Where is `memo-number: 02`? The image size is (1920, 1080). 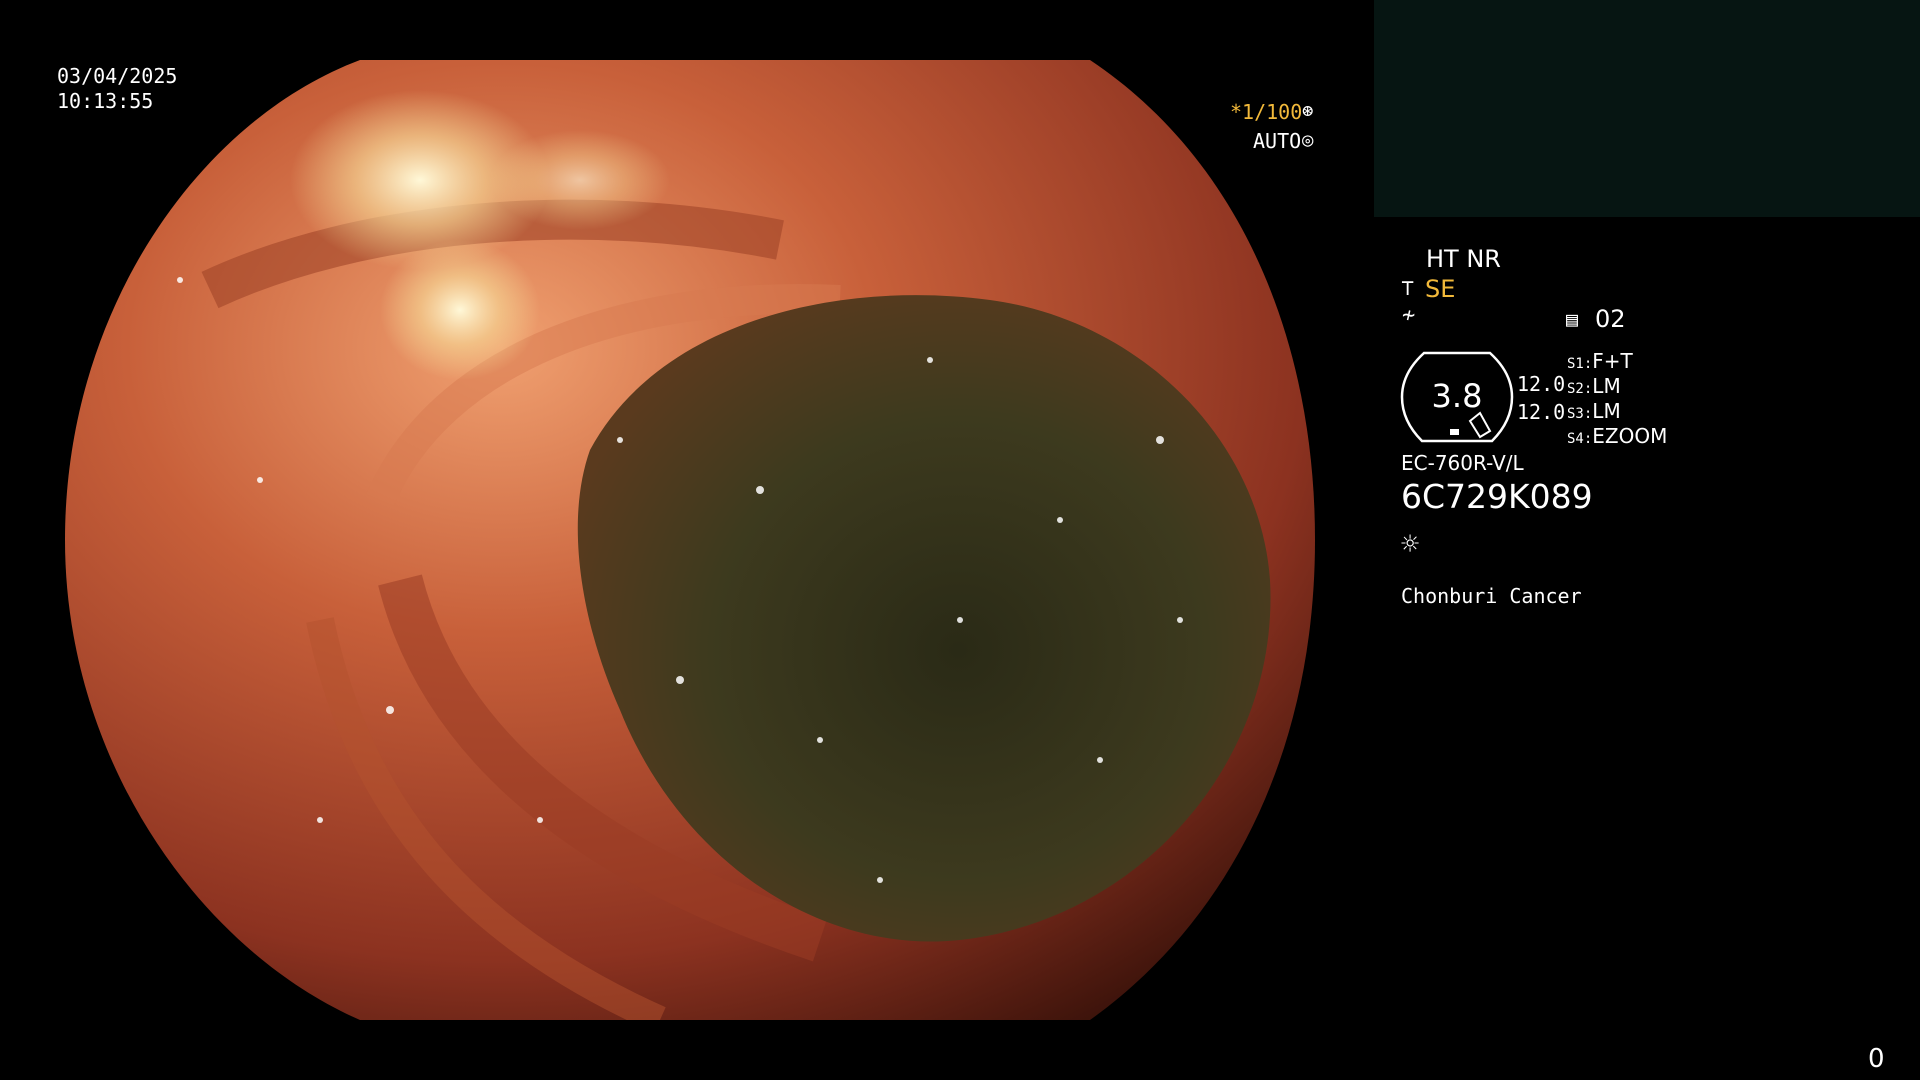 memo-number: 02 is located at coordinates (1610, 319).